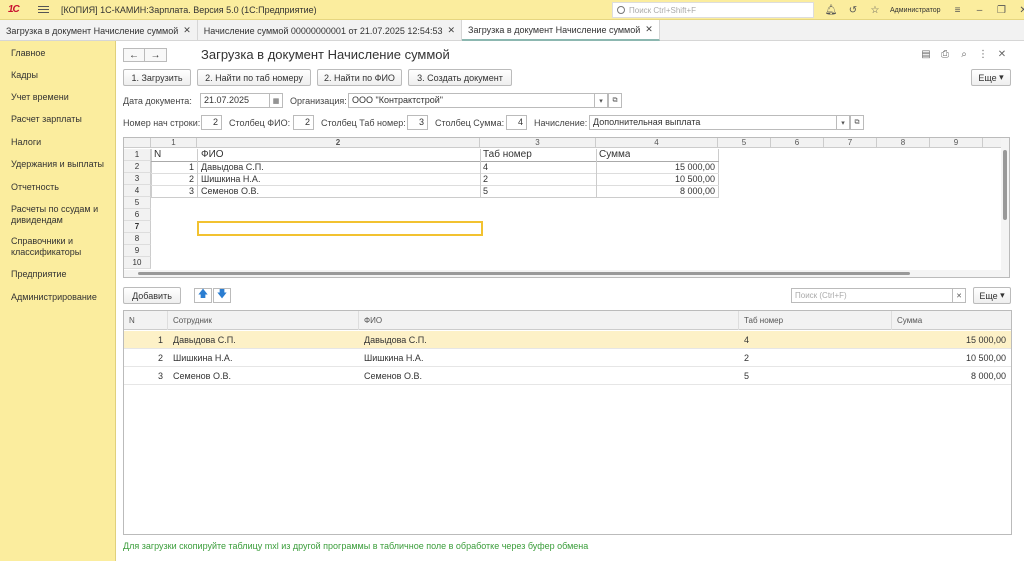  Describe the element at coordinates (61, 97) in the screenshot. I see `sidebar-item-time: Учет времени` at that location.